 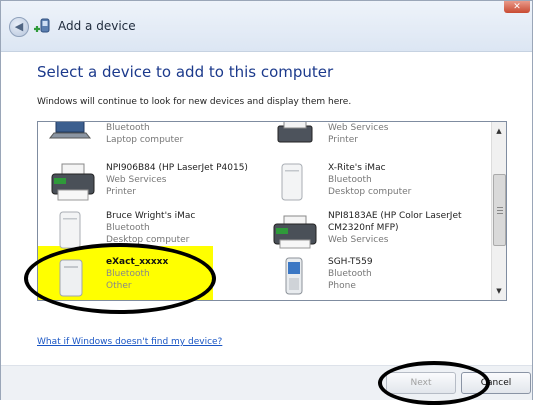 What do you see at coordinates (185, 72) in the screenshot?
I see `page-heading: Select a device to add to this computer` at bounding box center [185, 72].